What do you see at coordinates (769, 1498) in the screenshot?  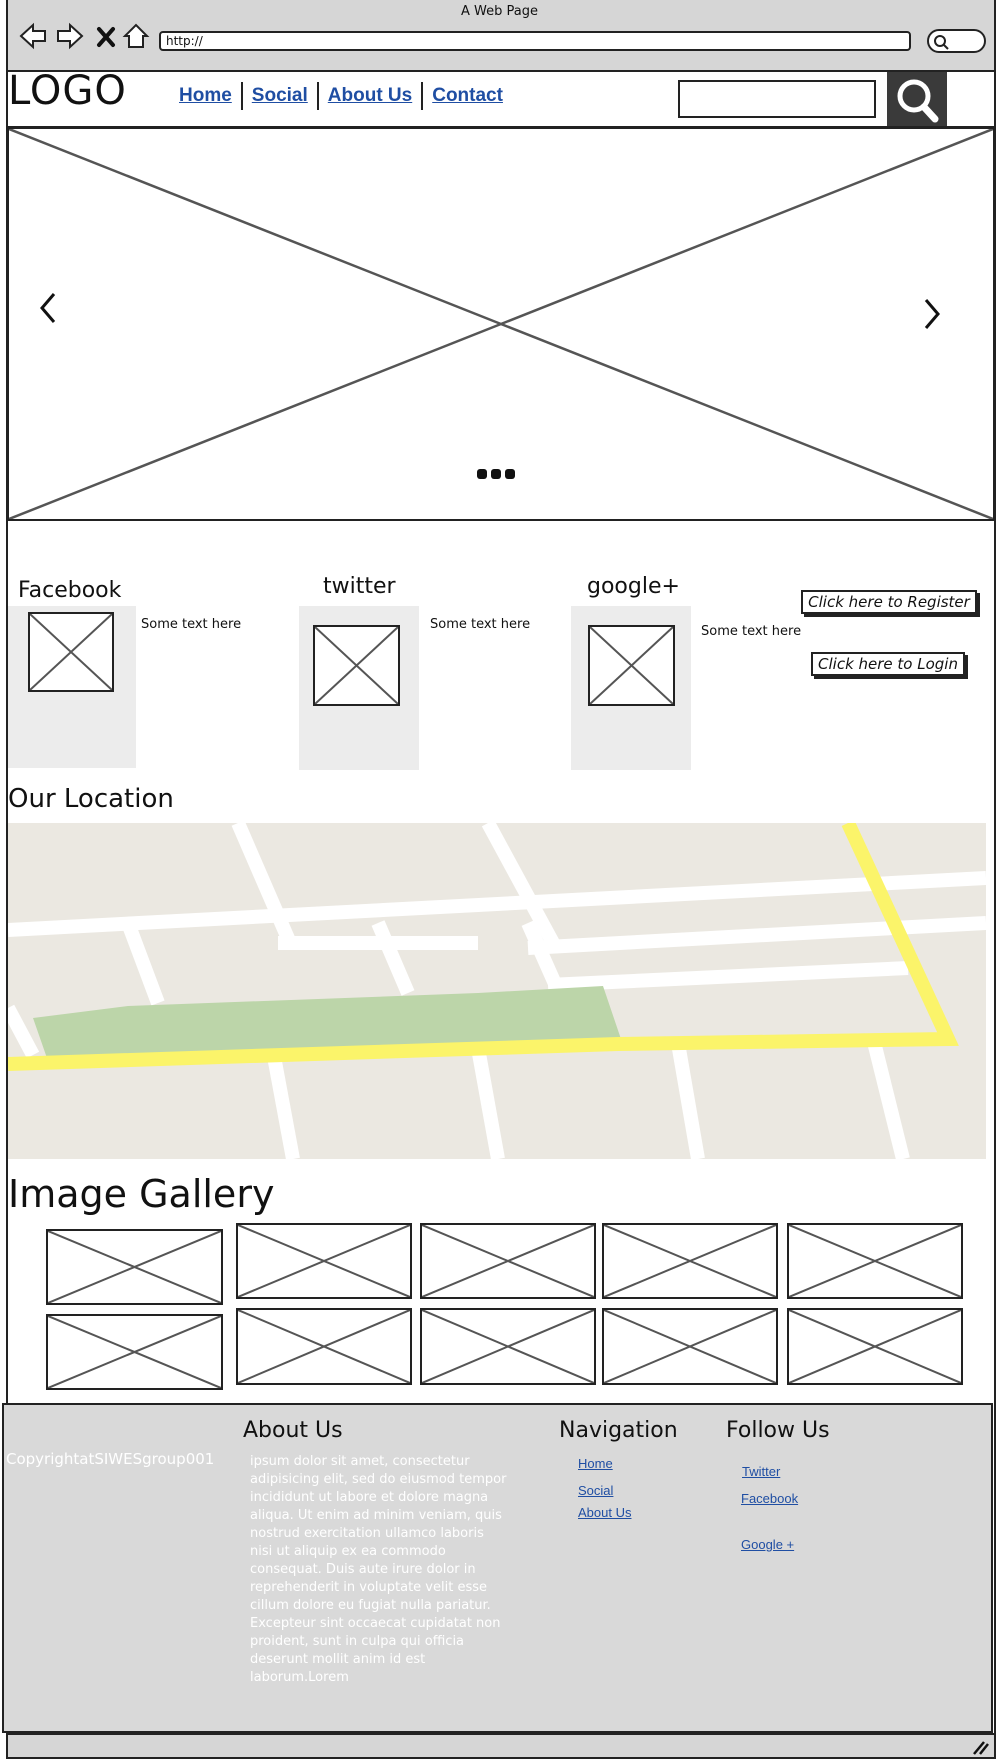 I see `footer-facebook-link: Facebook` at bounding box center [769, 1498].